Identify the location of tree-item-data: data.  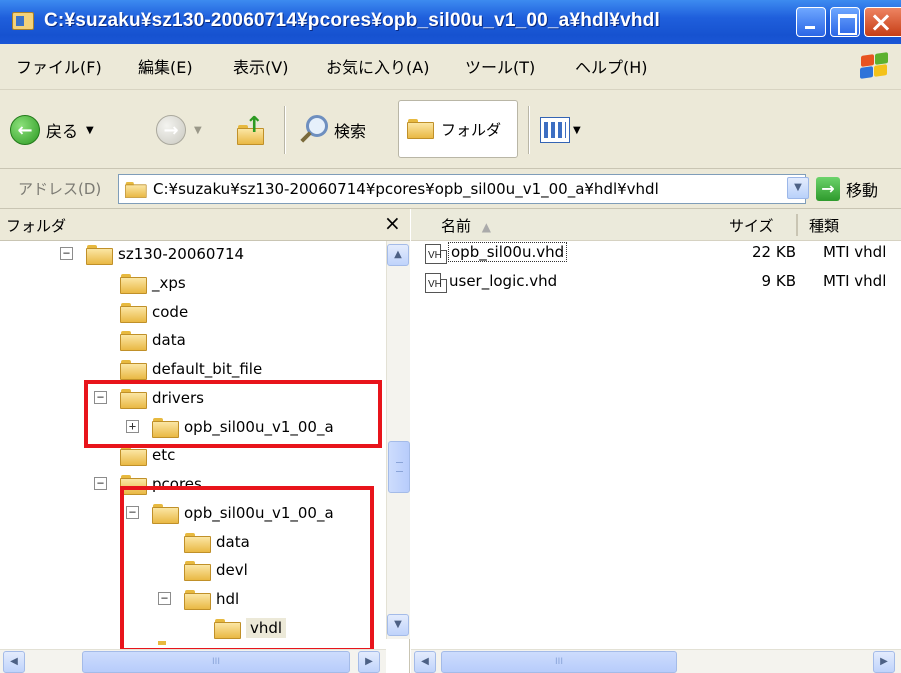
(153, 340).